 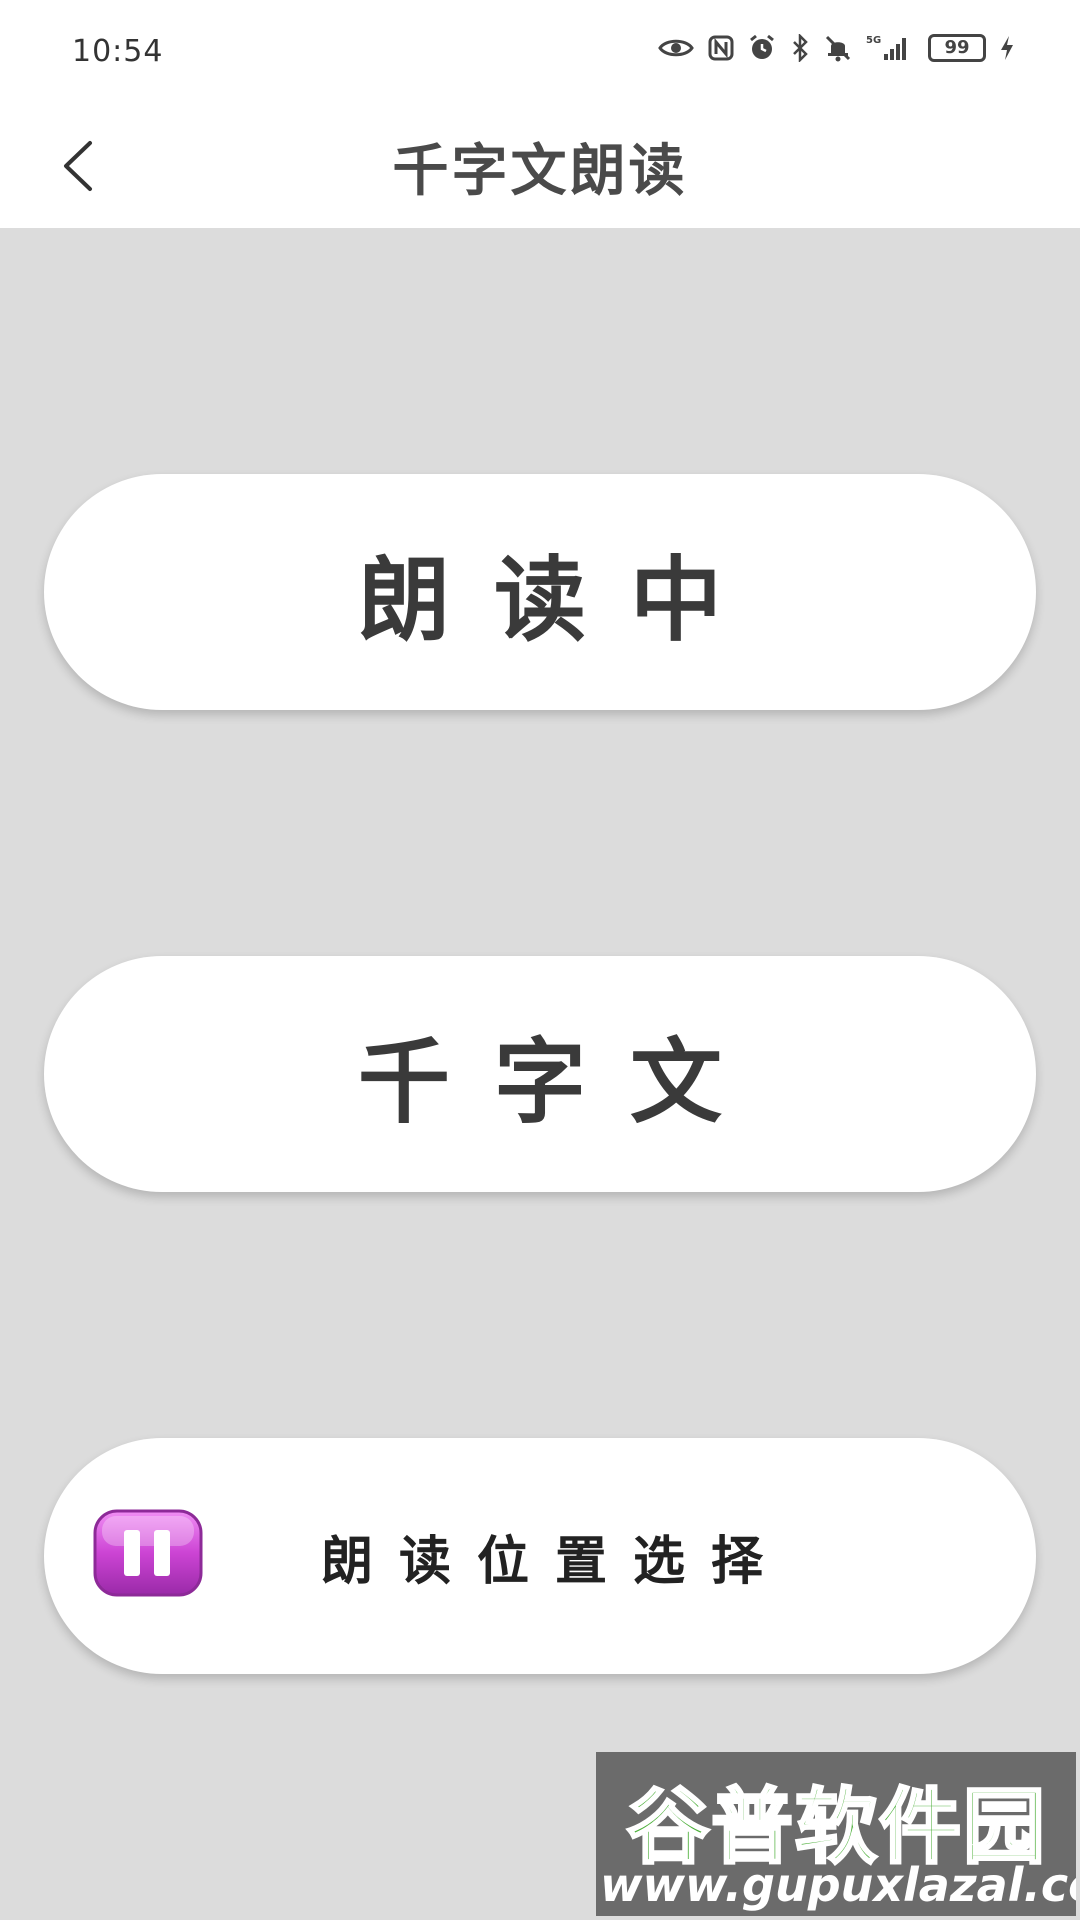 I want to click on qianziwen-label: 千字文, so click(x=561, y=1082).